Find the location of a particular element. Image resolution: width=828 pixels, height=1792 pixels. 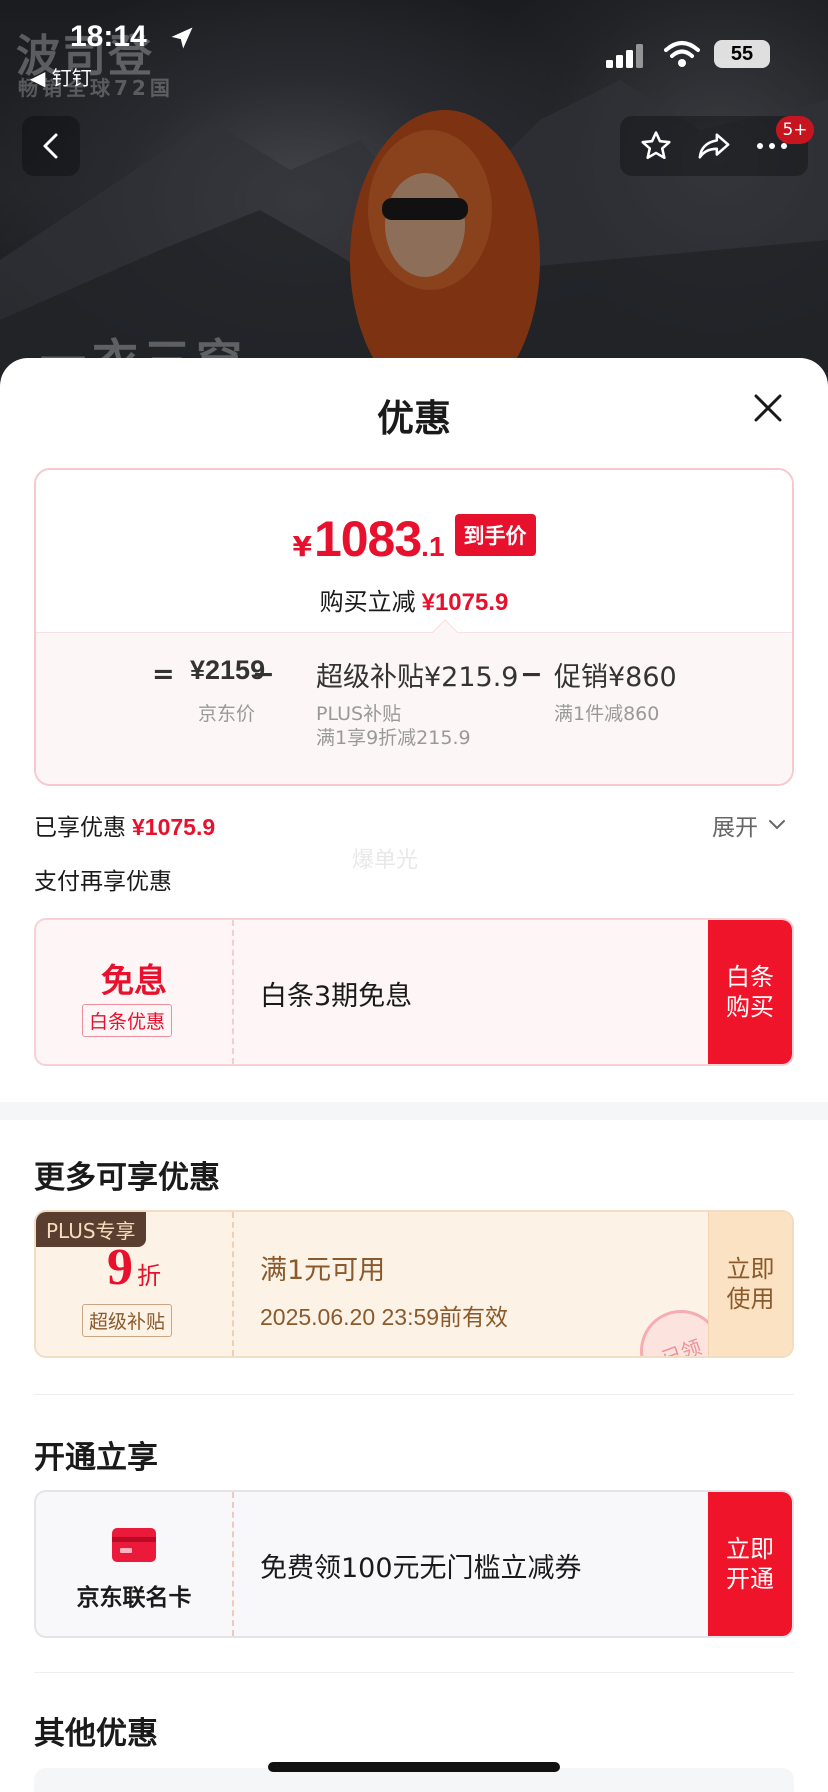

reduction-value: ¥1075.9 is located at coordinates (465, 602).